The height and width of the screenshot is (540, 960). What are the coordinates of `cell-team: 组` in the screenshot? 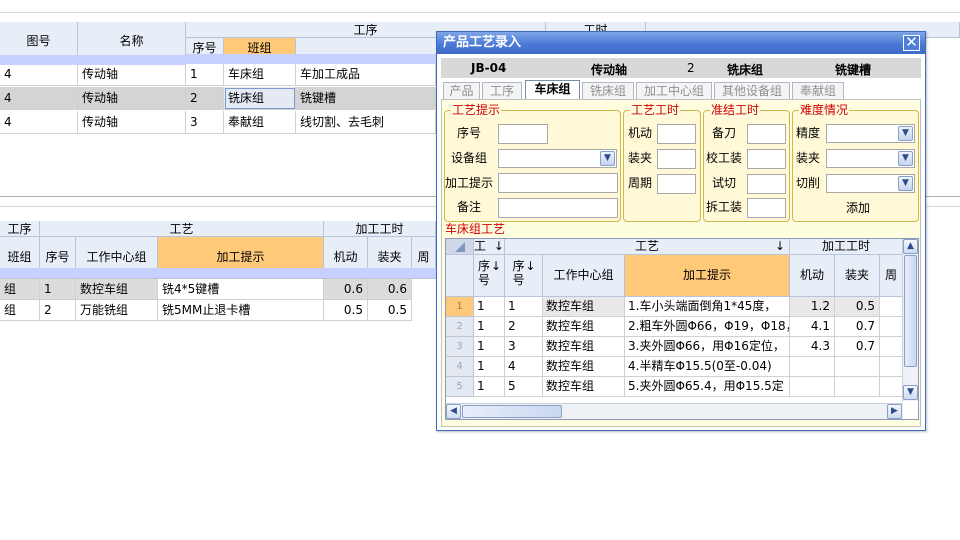 It's located at (20, 310).